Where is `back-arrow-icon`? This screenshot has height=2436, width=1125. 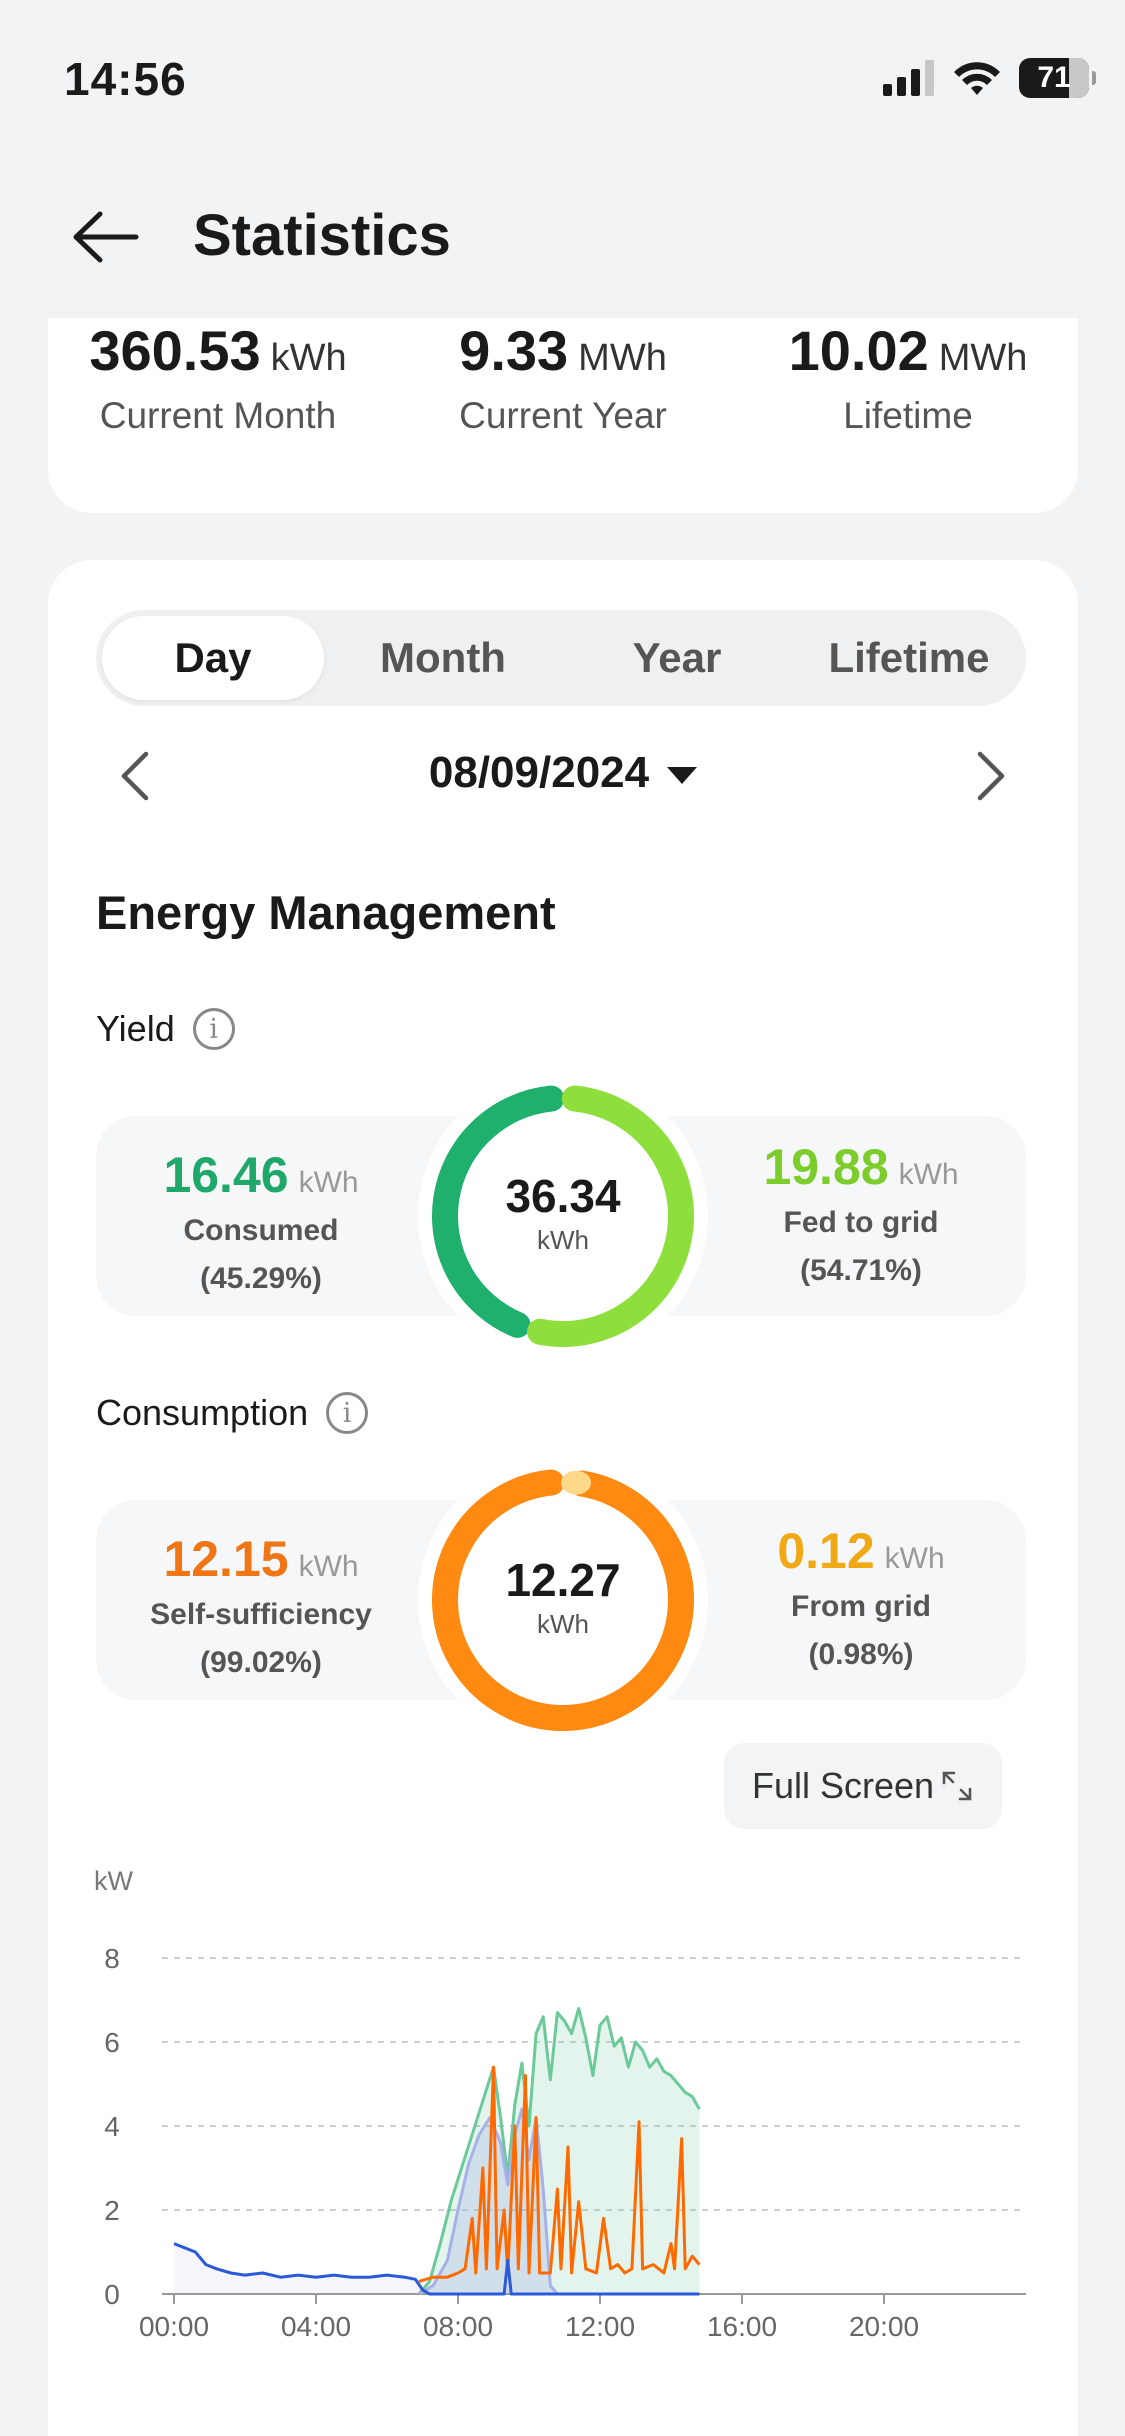 back-arrow-icon is located at coordinates (105, 237).